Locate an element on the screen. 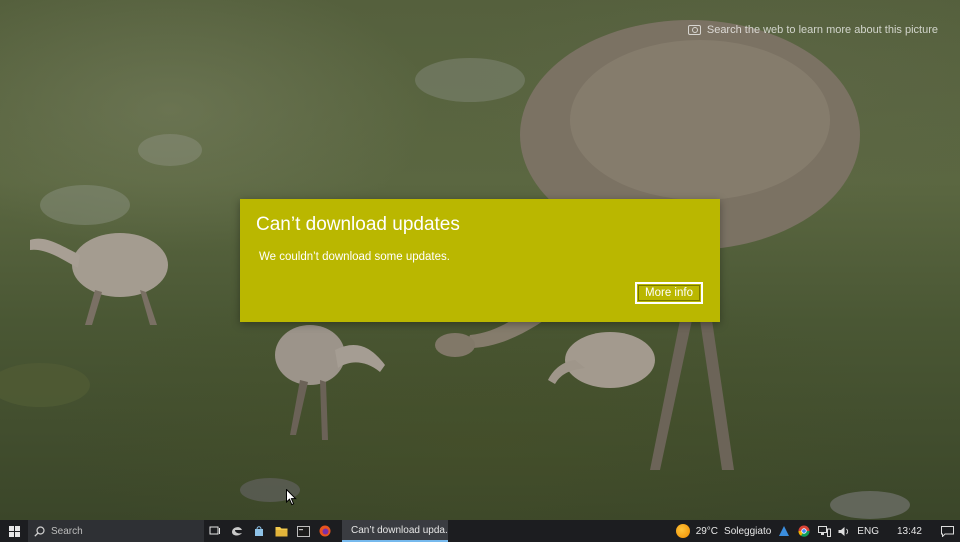 This screenshot has width=960, height=542. weather-temperature: 29°C is located at coordinates (707, 531).